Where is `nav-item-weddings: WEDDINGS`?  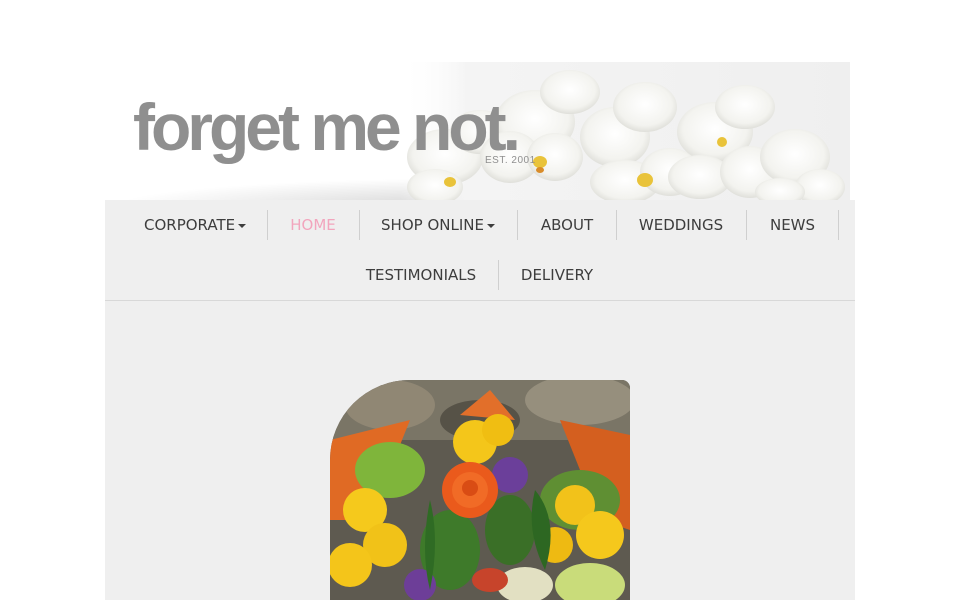
nav-item-weddings: WEDDINGS is located at coordinates (681, 225).